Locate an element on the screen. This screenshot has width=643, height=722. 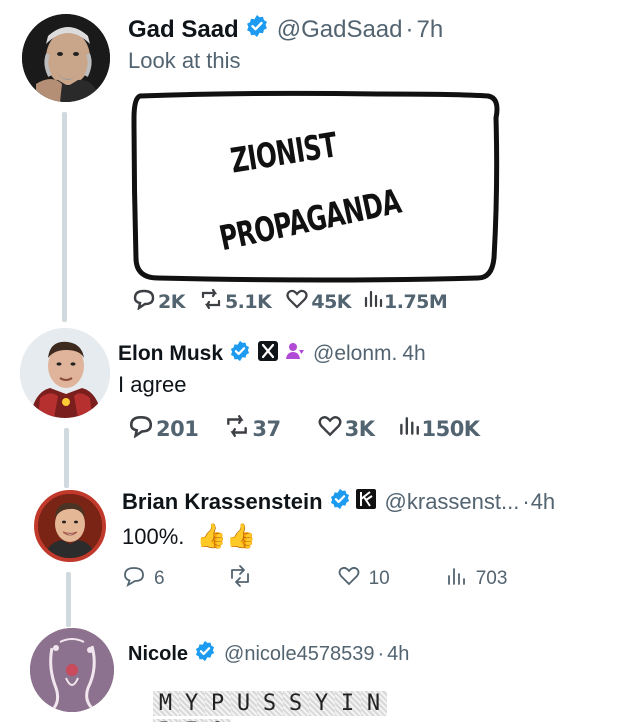
avatar-brian-krassenstein is located at coordinates (70, 526).